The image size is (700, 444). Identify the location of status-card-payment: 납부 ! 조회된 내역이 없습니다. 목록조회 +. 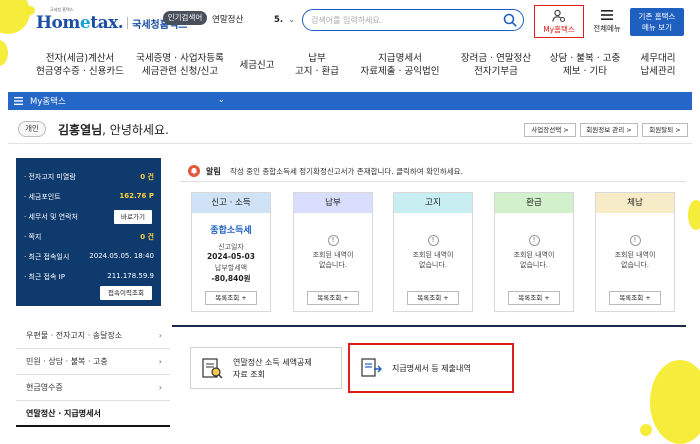
(333, 252).